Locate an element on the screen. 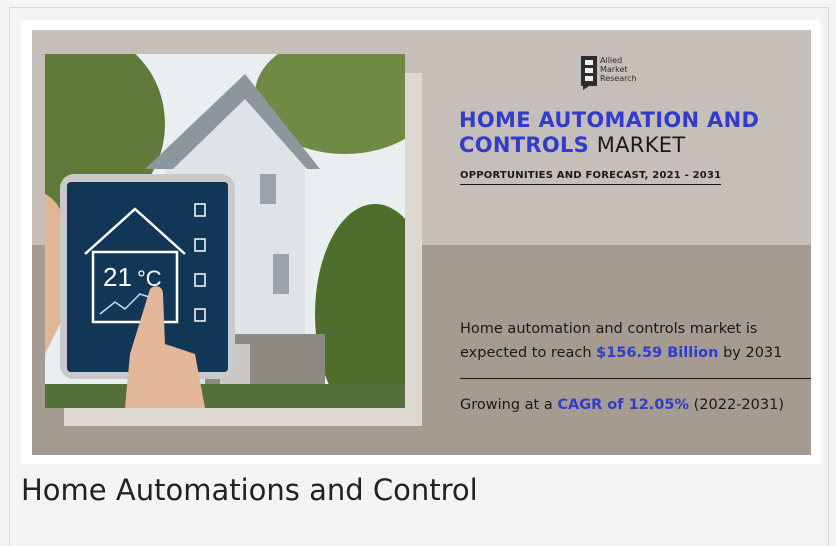 The height and width of the screenshot is (546, 836). banner-subtitle: OPPORTUNITIES AND FORECAST, 2021 - 2031 is located at coordinates (591, 177).